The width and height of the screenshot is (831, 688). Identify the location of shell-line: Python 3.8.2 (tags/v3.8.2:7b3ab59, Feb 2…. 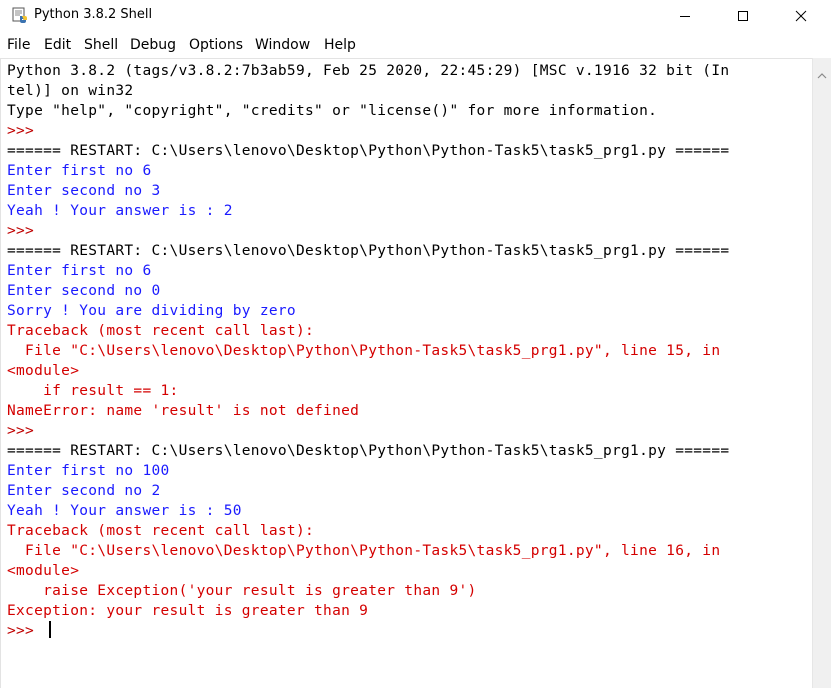
(368, 71).